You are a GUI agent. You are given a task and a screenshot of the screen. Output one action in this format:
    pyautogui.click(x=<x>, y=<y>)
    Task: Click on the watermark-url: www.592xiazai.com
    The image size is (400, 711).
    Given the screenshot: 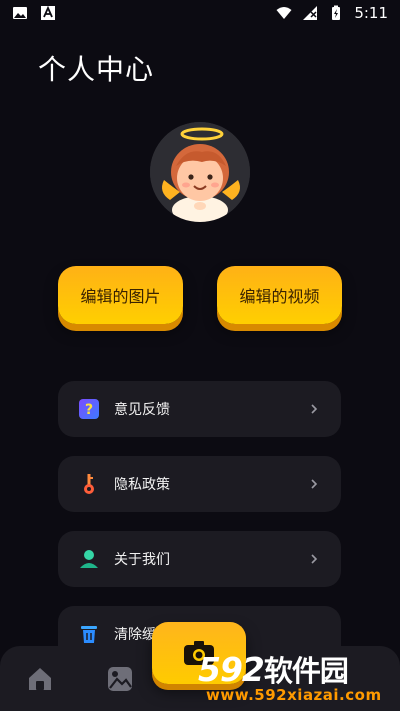 What is the action you would take?
    pyautogui.click(x=294, y=695)
    